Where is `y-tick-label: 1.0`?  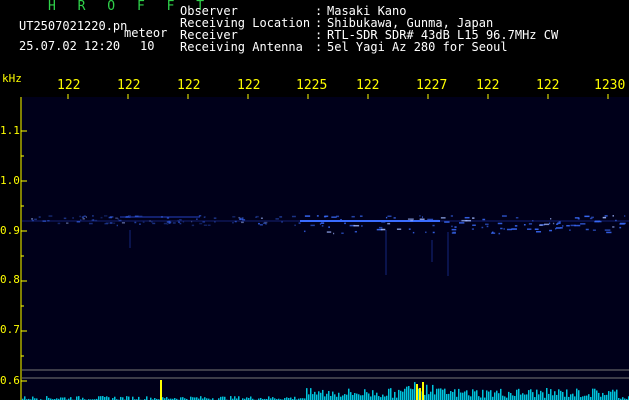
y-tick-label: 1.0 is located at coordinates (10, 180).